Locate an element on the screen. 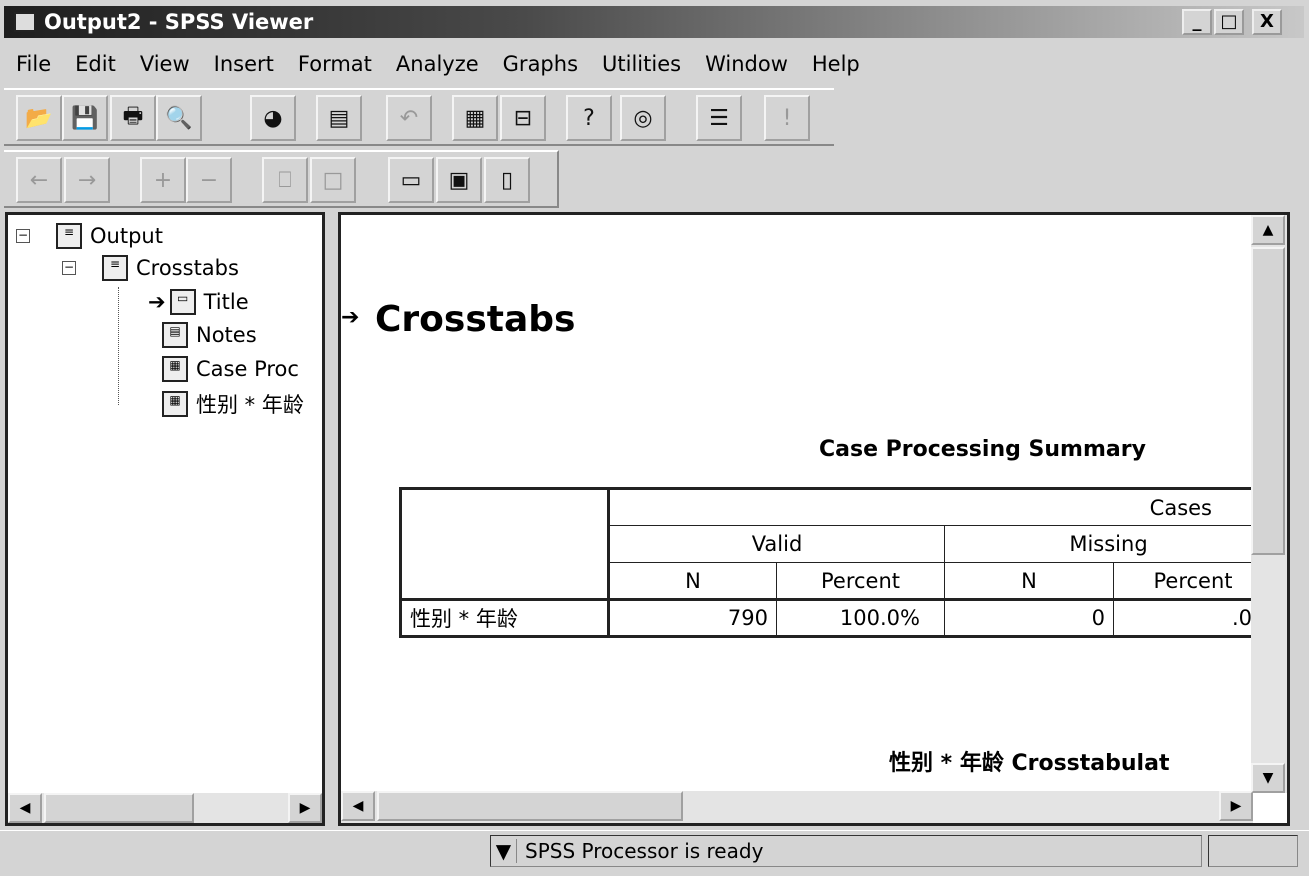 This screenshot has height=876, width=1309. undo-icon: ↶ is located at coordinates (409, 118).